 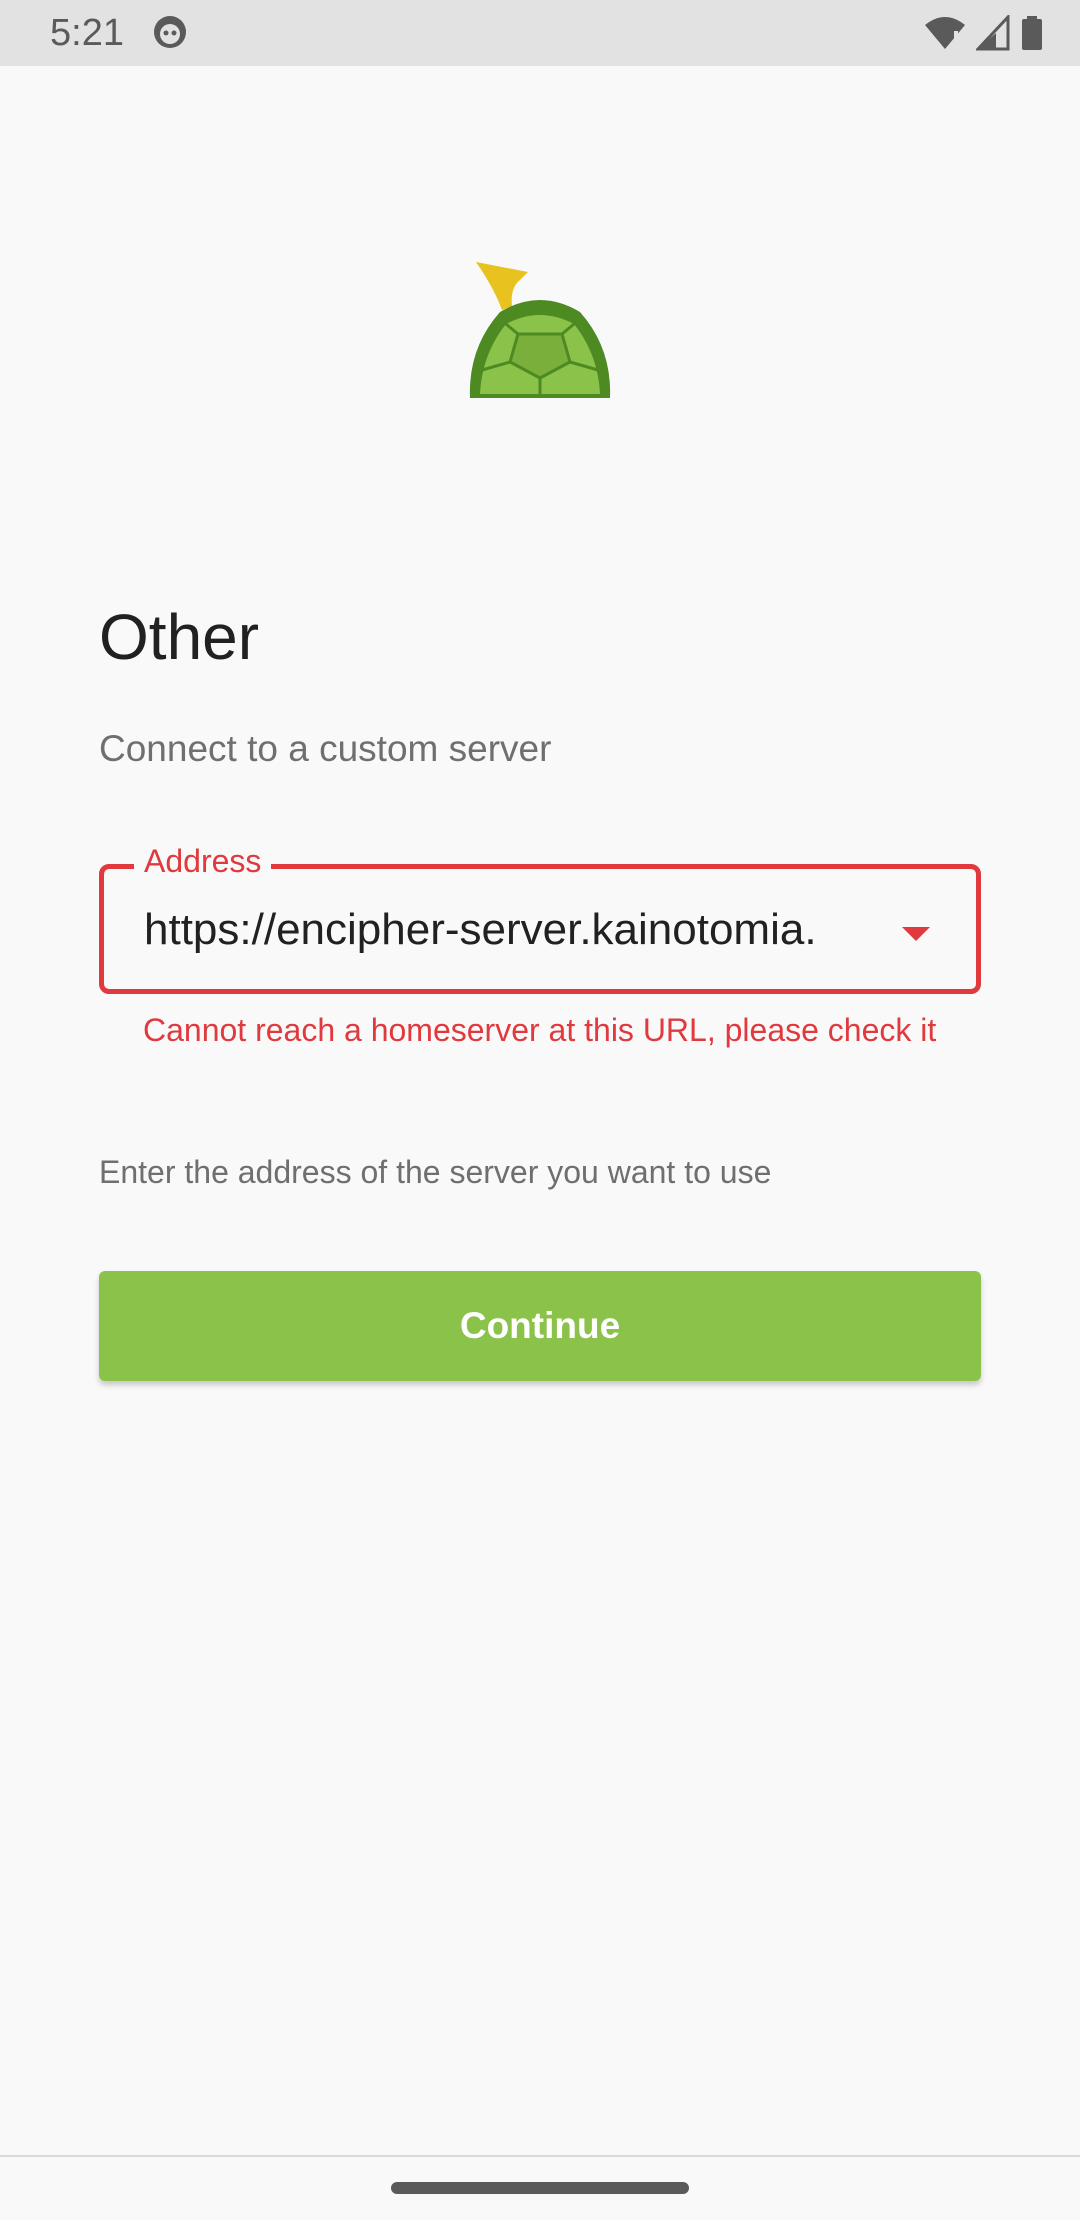 What do you see at coordinates (504, 930) in the screenshot?
I see `address-input: https://encipher-server.kainotomia.` at bounding box center [504, 930].